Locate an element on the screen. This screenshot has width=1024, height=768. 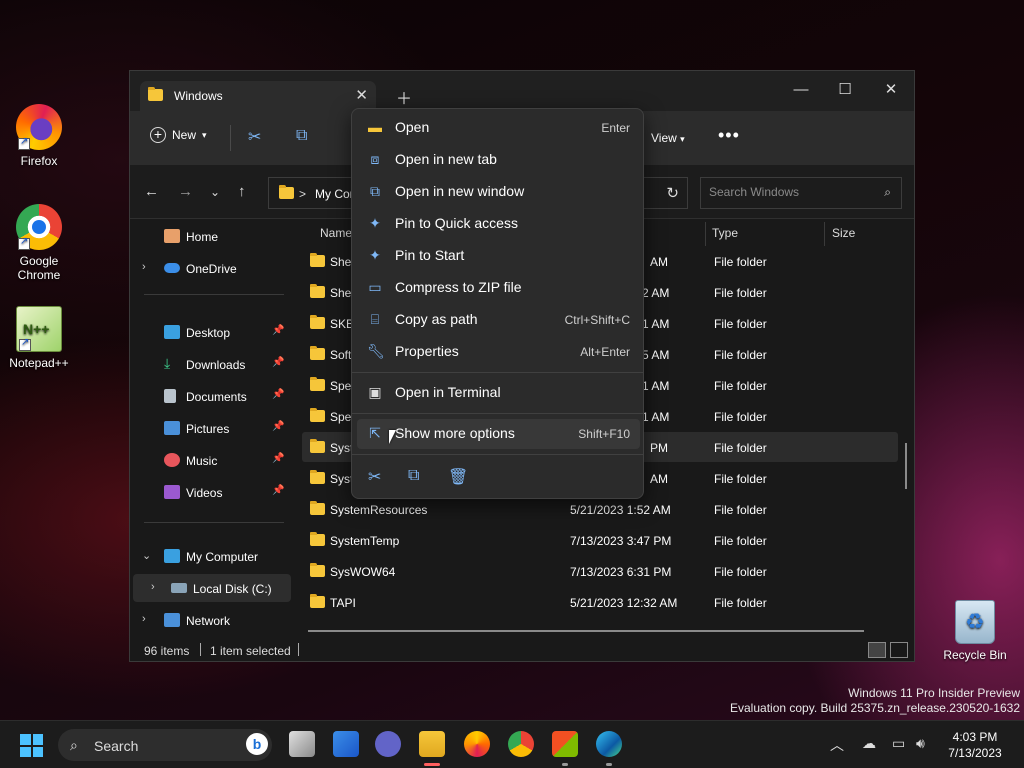
search-box: ⌕ is located at coordinates (801, 193).